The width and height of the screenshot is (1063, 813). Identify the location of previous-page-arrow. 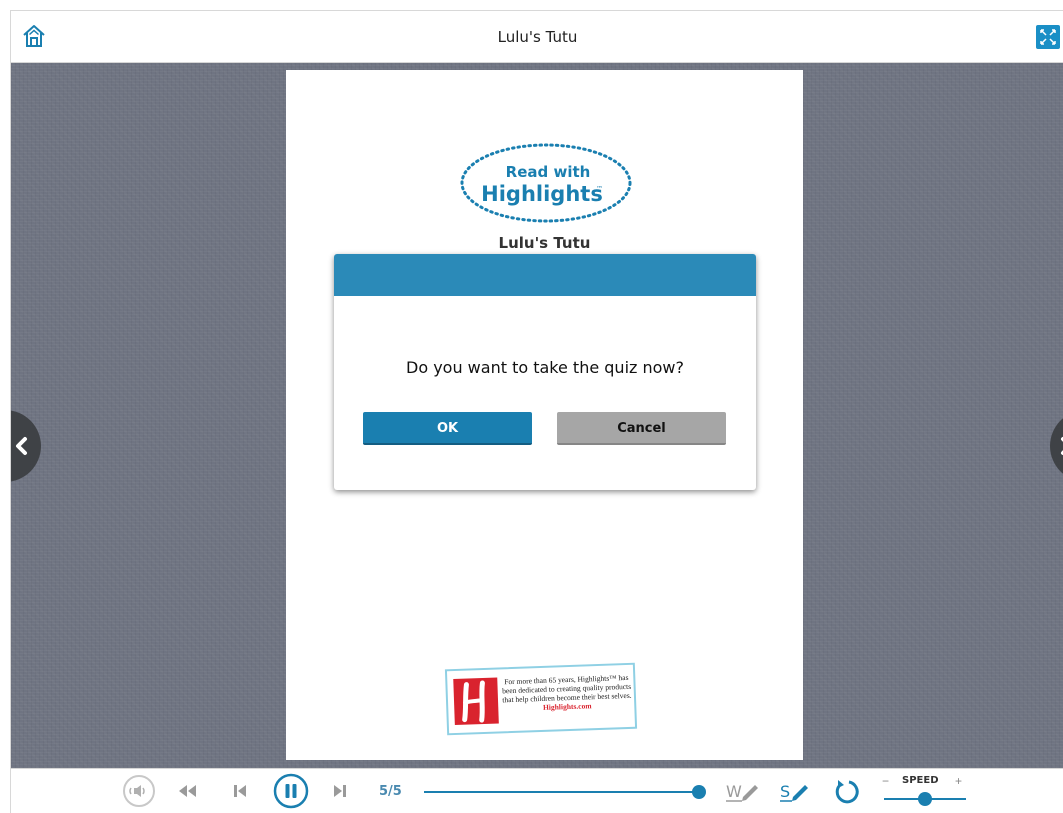
(26, 446).